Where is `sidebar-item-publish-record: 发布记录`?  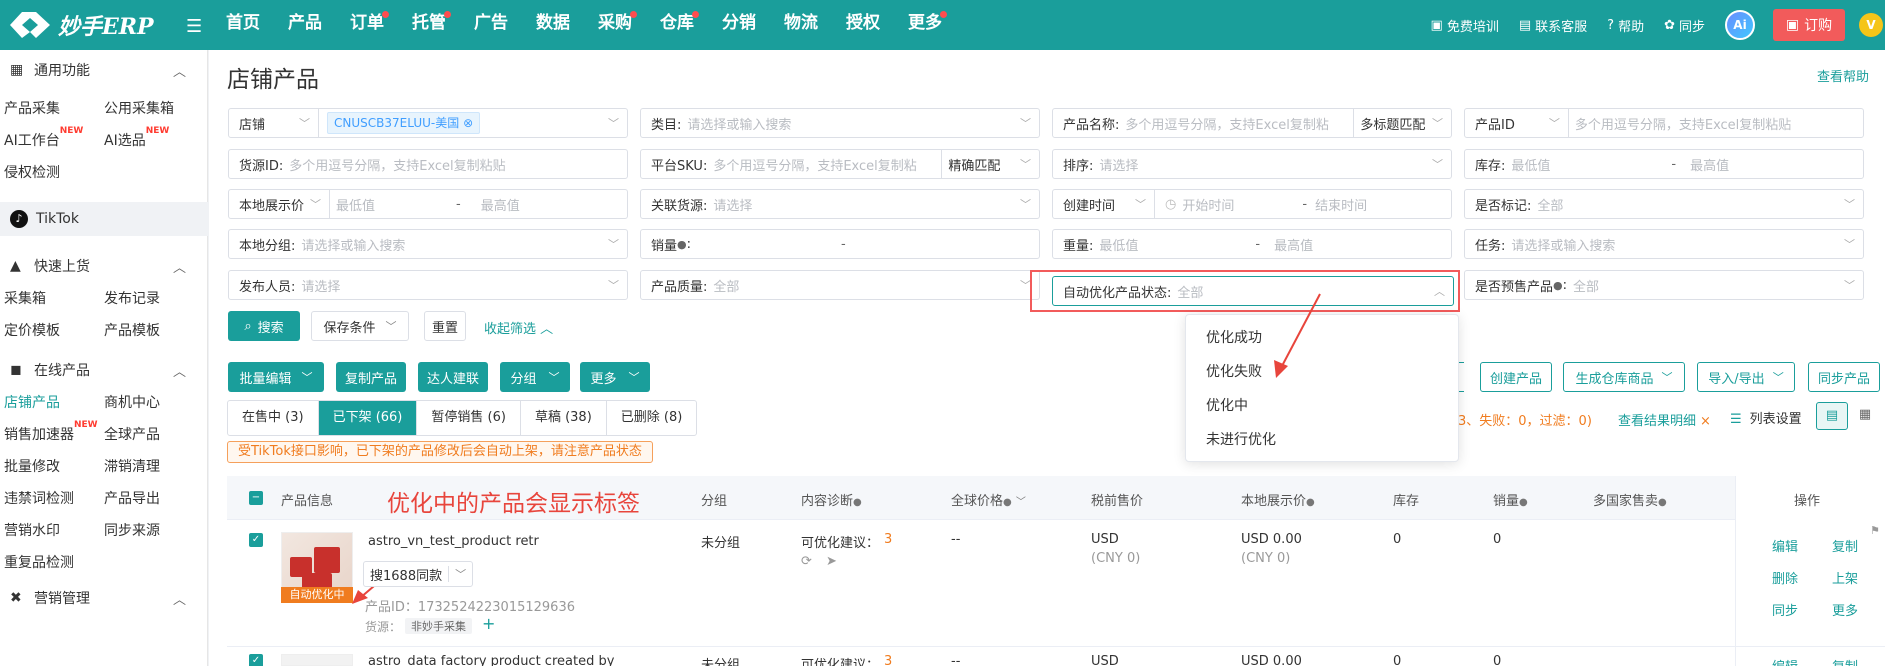 sidebar-item-publish-record: 发布记录 is located at coordinates (132, 298).